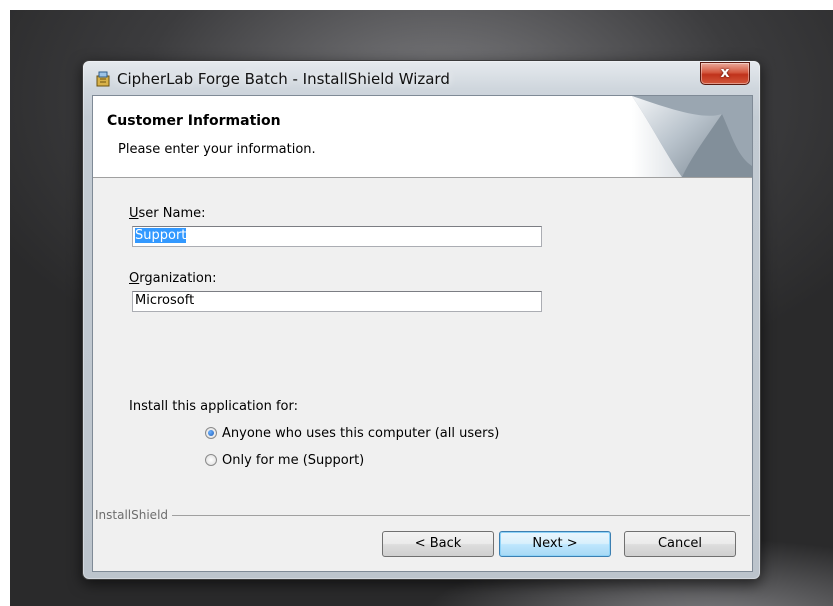 This screenshot has width=833, height=606. Describe the element at coordinates (217, 149) in the screenshot. I see `page-subtitle: Please enter your information.` at that location.